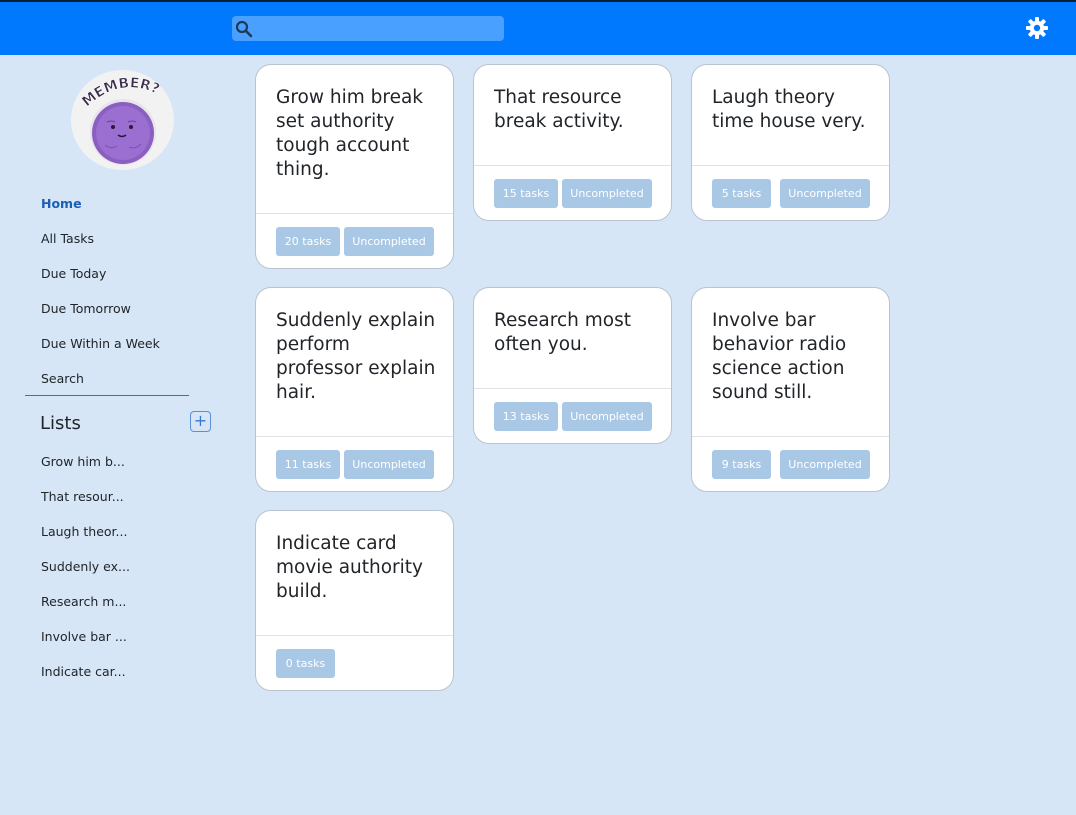 The image size is (1076, 815). What do you see at coordinates (741, 464) in the screenshot?
I see `task-count-badge: 9 tasks` at bounding box center [741, 464].